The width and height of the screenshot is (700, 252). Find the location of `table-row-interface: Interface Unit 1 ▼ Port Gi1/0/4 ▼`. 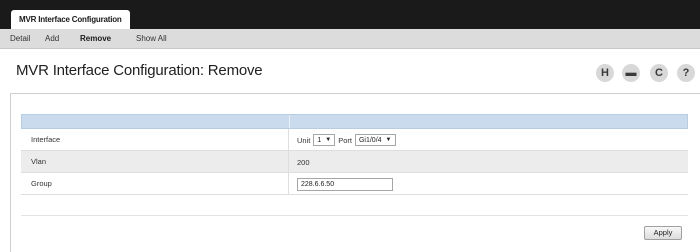

table-row-interface: Interface Unit 1 ▼ Port Gi1/0/4 ▼ is located at coordinates (354, 140).